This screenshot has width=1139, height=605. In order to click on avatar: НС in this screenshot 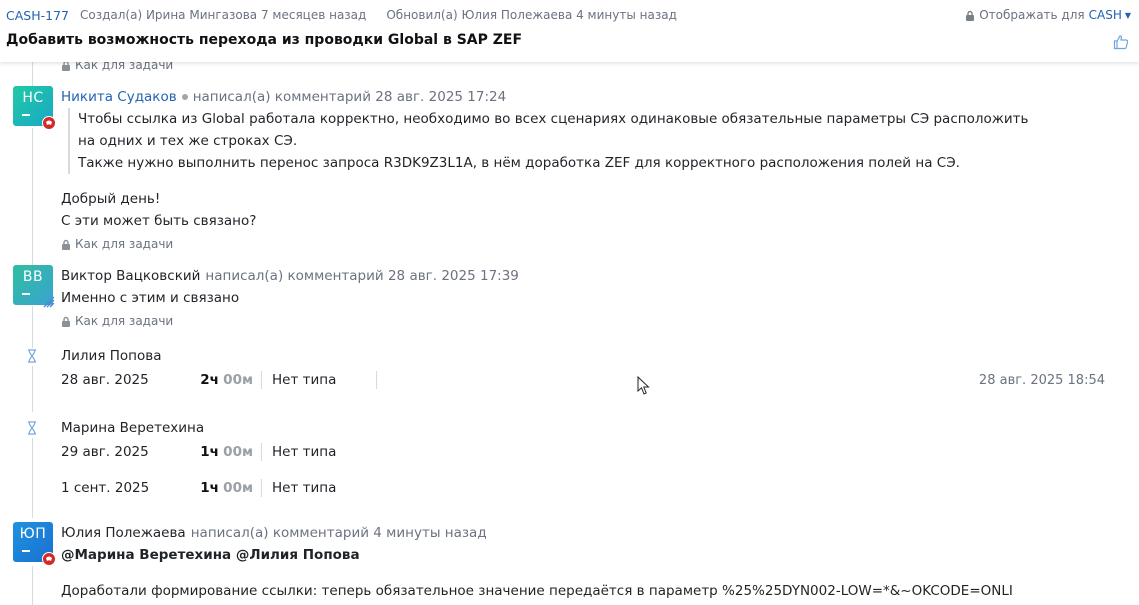, I will do `click(34, 108)`.